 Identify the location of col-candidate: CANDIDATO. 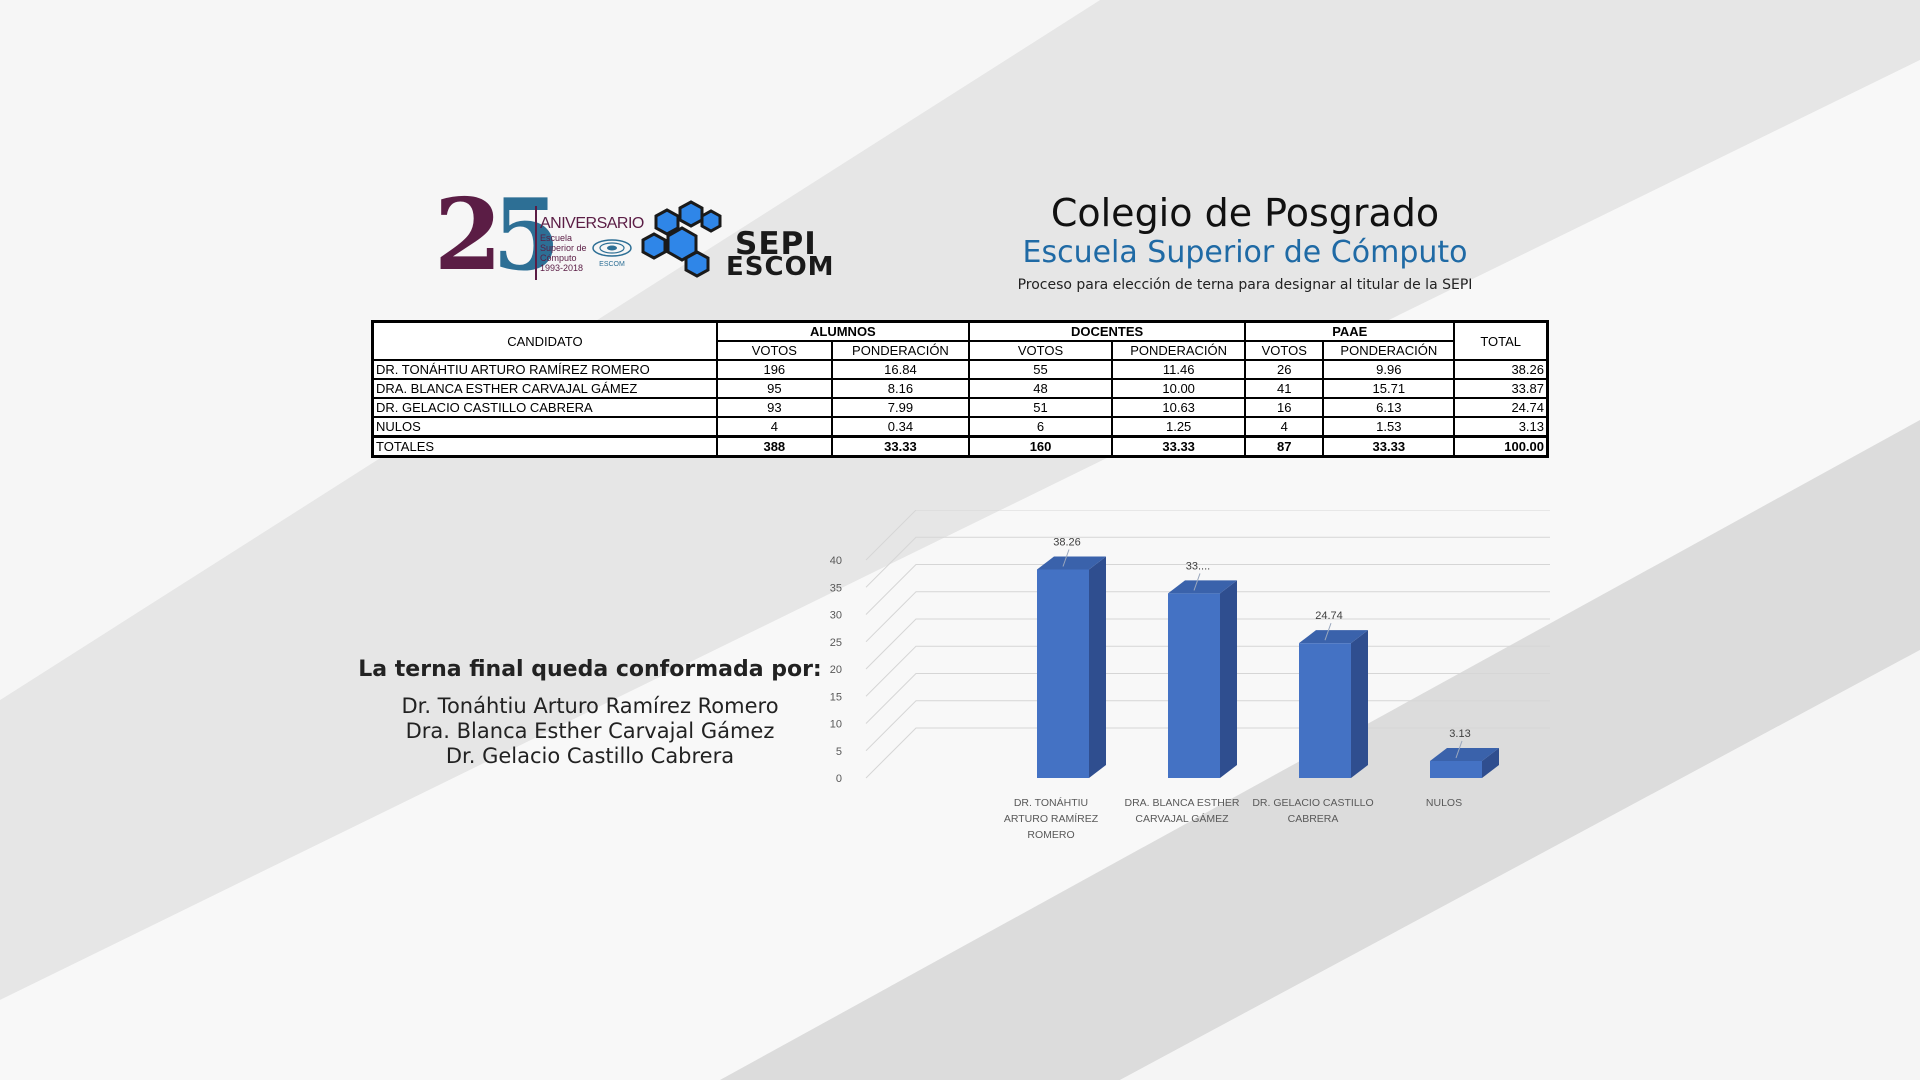
(544, 340).